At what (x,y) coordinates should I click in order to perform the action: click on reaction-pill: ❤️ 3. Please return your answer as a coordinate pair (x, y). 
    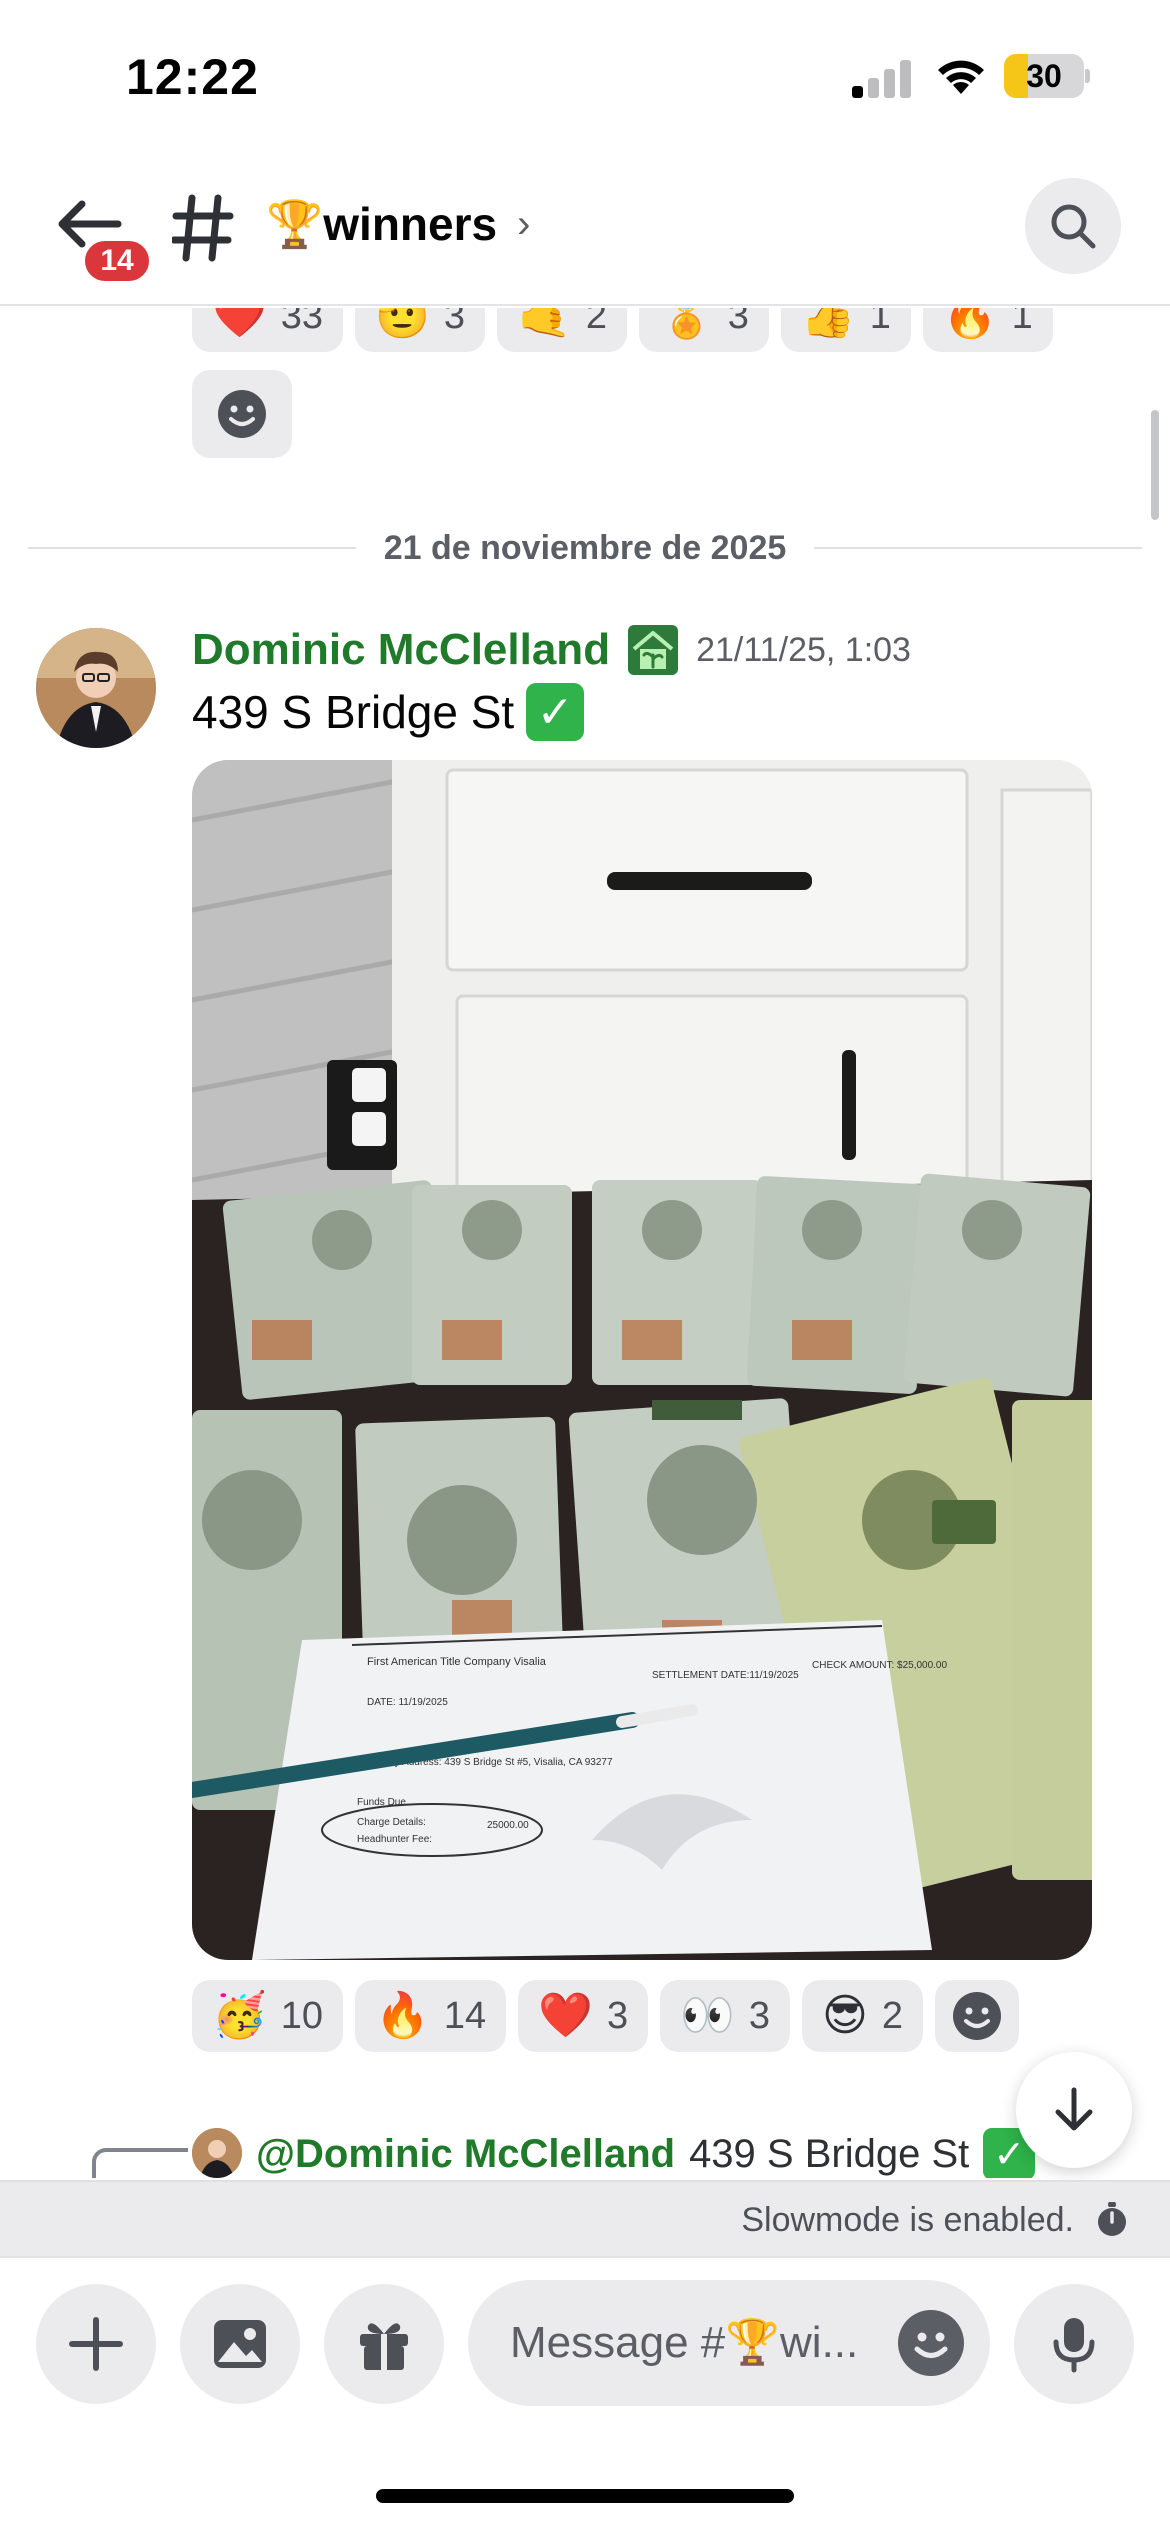
    Looking at the image, I should click on (583, 2016).